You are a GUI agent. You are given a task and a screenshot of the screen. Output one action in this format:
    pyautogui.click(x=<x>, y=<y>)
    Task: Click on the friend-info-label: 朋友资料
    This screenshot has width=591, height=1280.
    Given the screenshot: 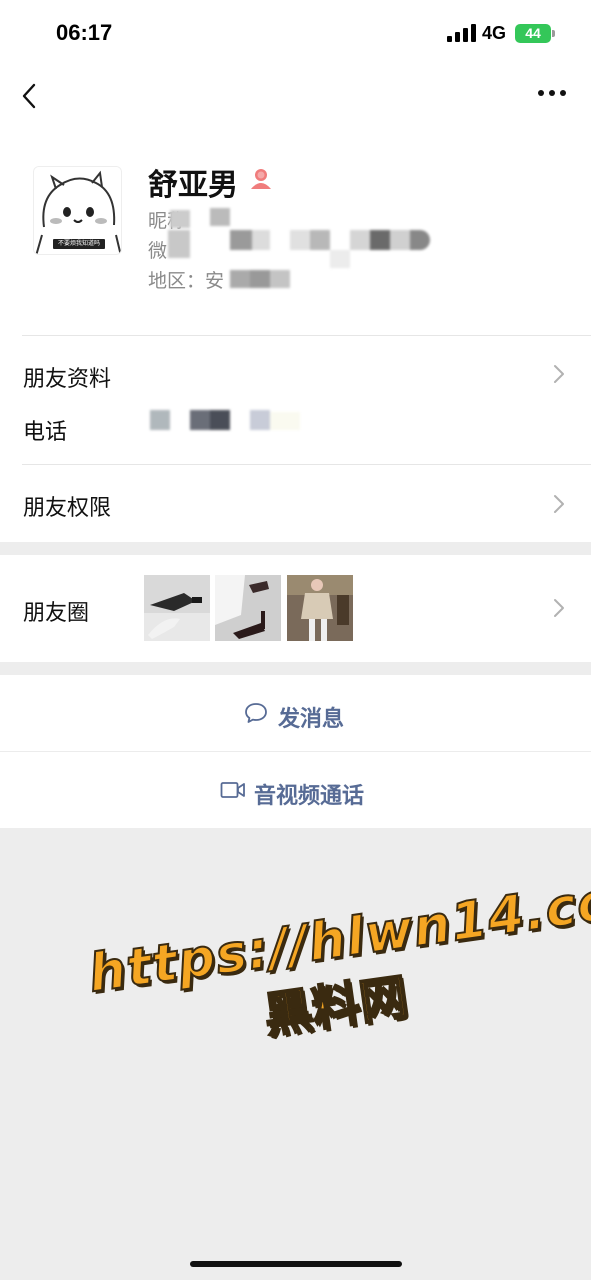 What is the action you would take?
    pyautogui.click(x=67, y=378)
    